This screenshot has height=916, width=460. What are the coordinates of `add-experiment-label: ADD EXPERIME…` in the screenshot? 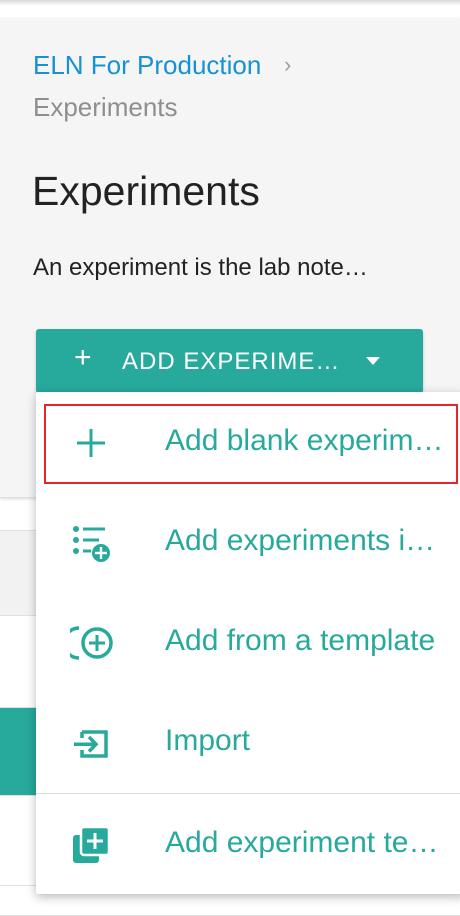 It's located at (231, 361).